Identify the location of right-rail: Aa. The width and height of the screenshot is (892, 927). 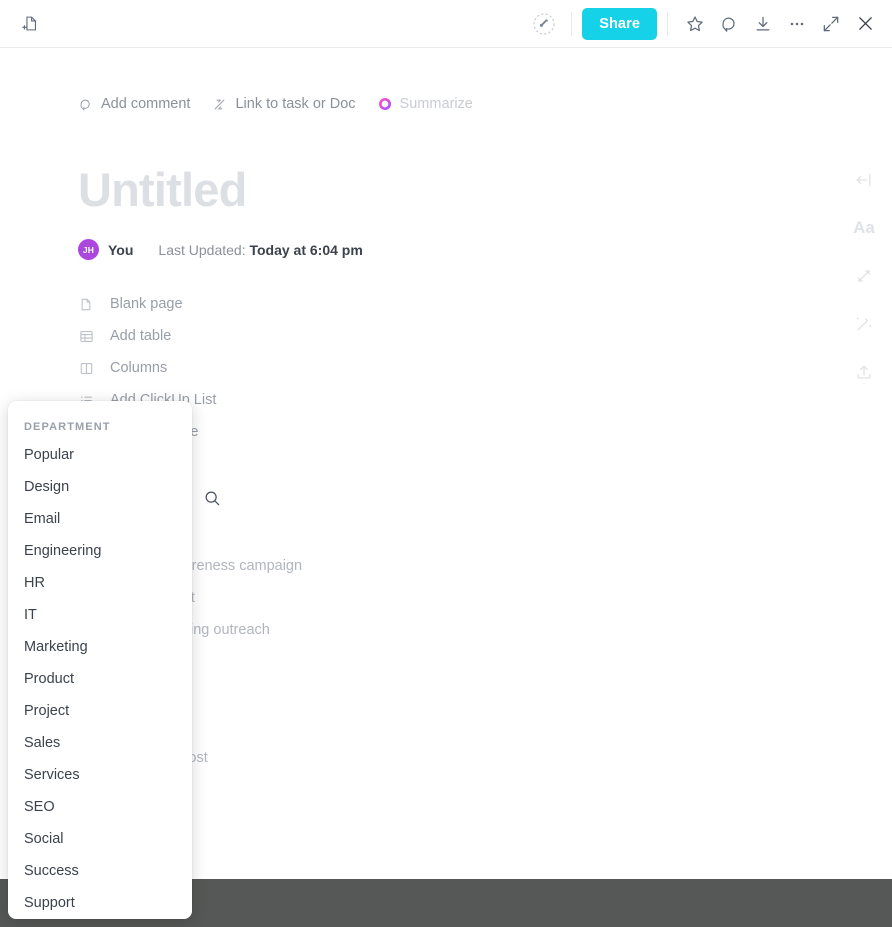
(864, 246).